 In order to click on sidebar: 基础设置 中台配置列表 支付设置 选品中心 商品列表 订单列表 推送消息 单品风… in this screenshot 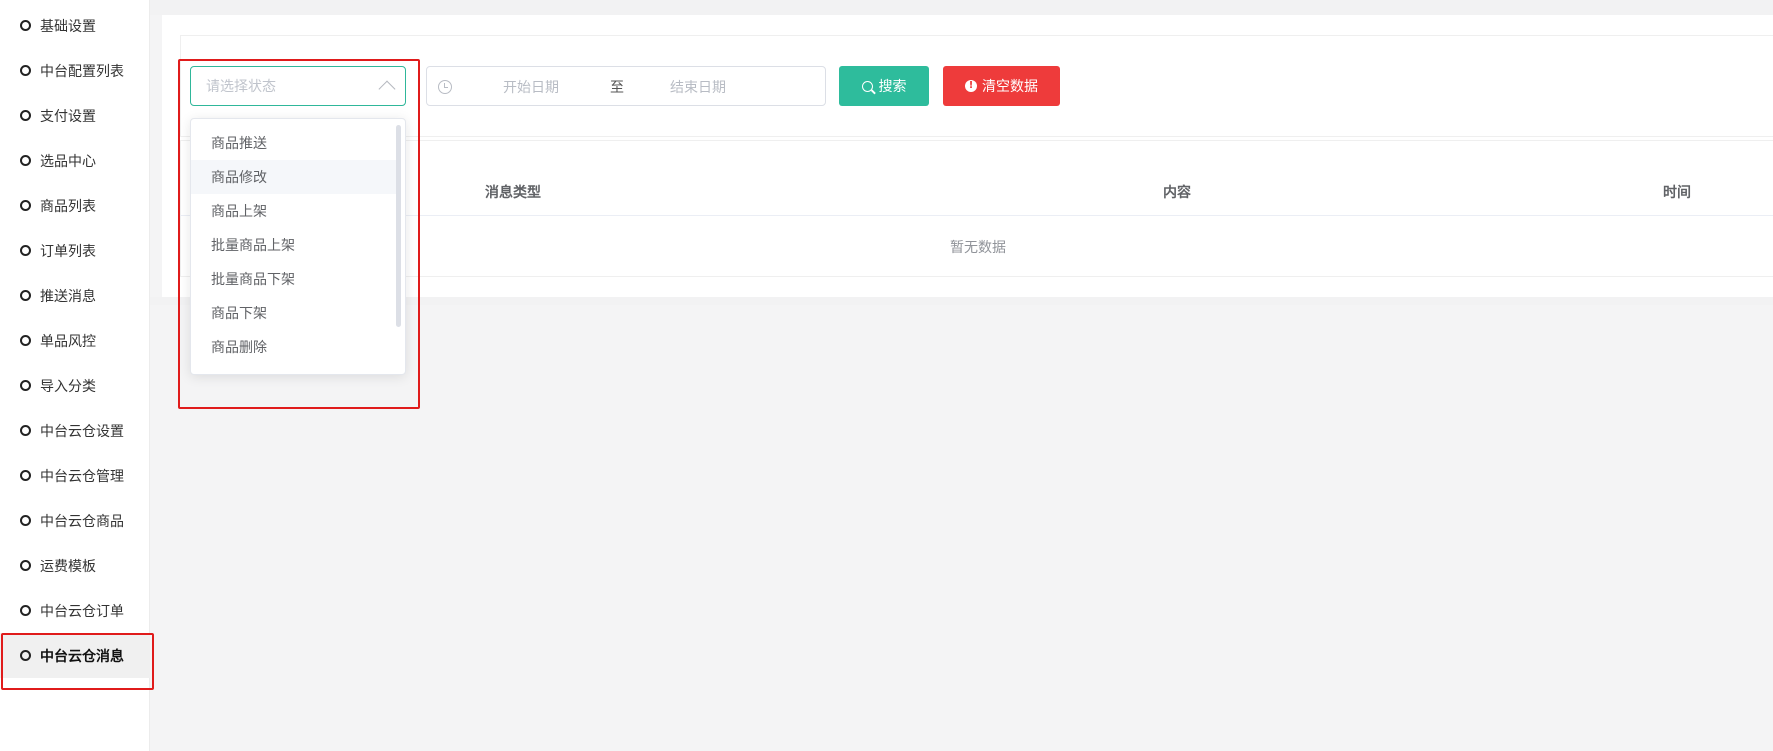, I will do `click(75, 375)`.